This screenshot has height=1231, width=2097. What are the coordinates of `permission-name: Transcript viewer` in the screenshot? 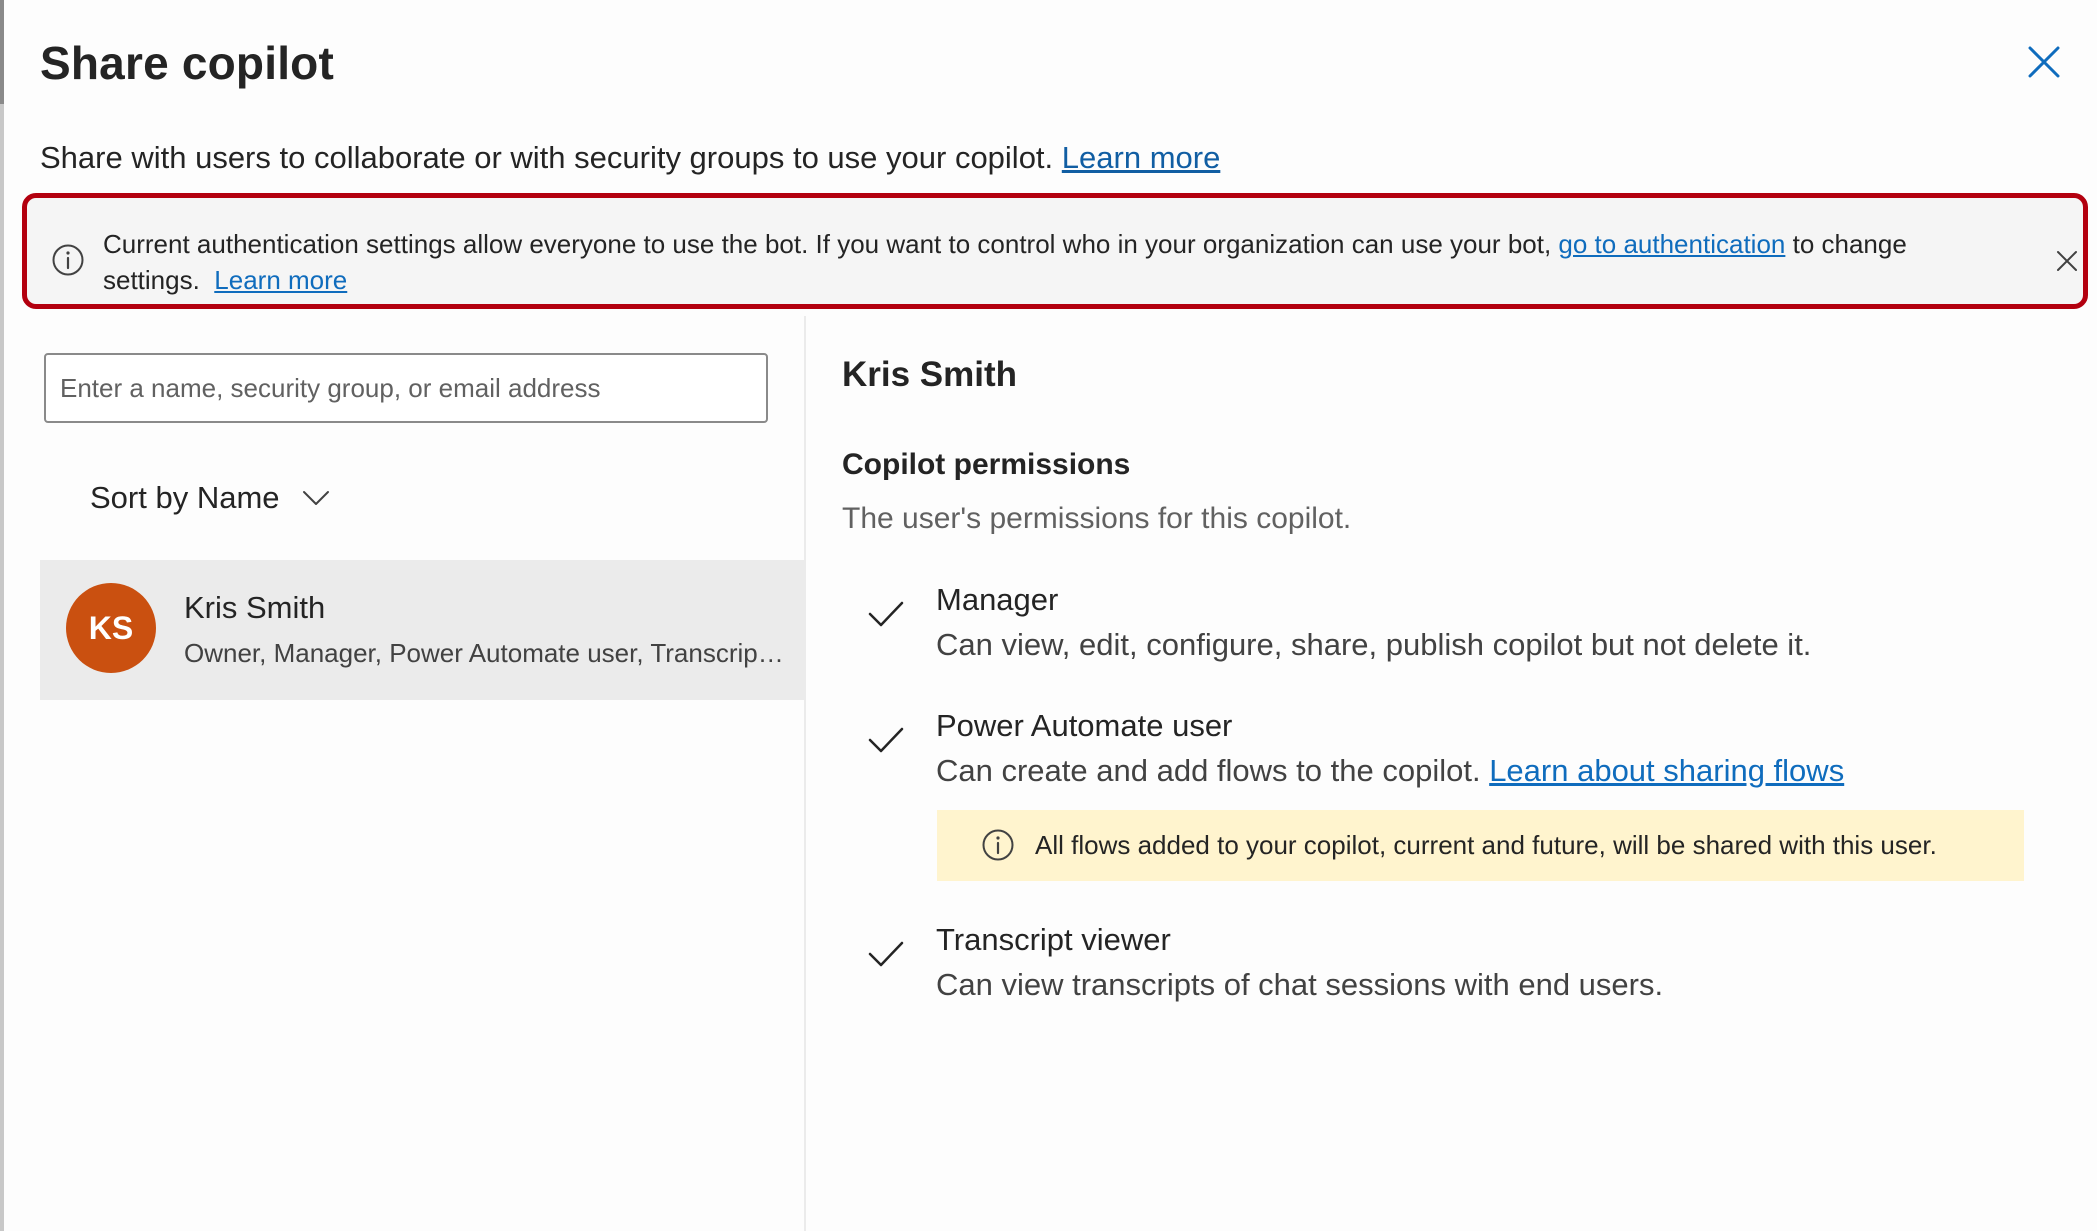 It's located at (1053, 939).